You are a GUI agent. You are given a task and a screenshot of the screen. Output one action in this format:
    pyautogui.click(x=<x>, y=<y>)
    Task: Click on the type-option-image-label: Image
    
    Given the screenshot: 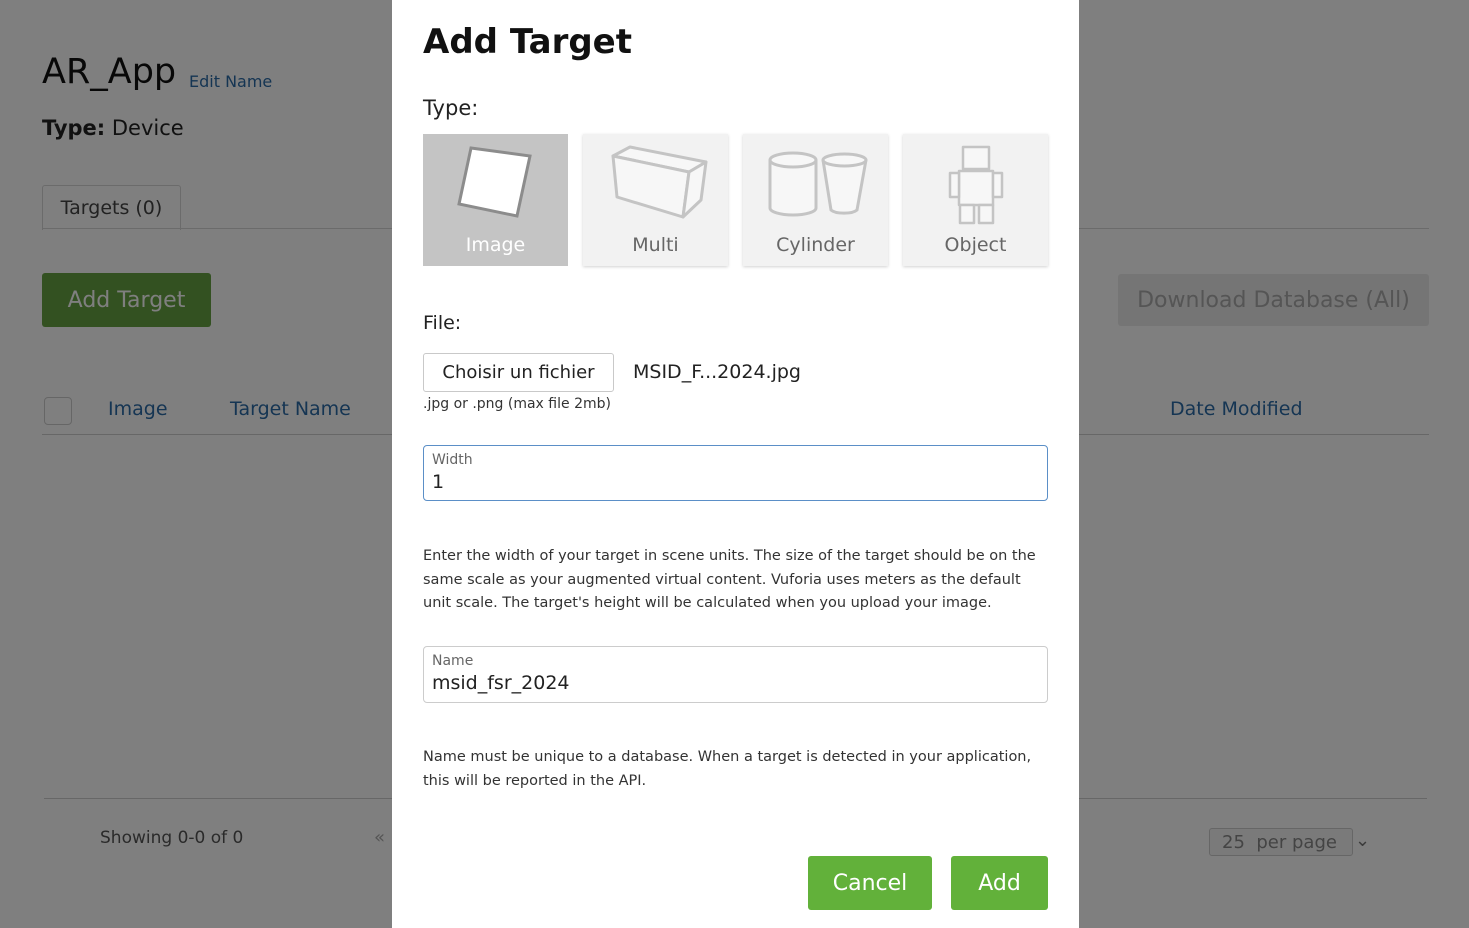 What is the action you would take?
    pyautogui.click(x=495, y=245)
    